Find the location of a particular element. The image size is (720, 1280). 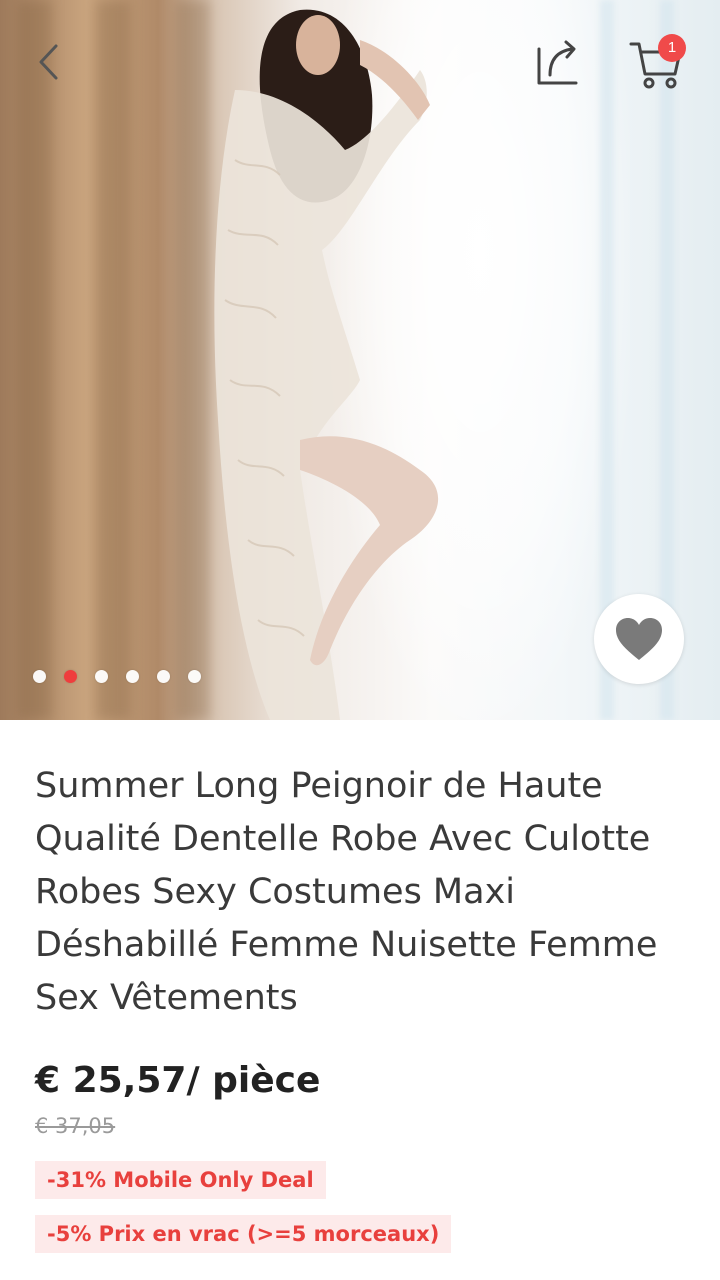

cart-count-badge: 1 is located at coordinates (672, 48).